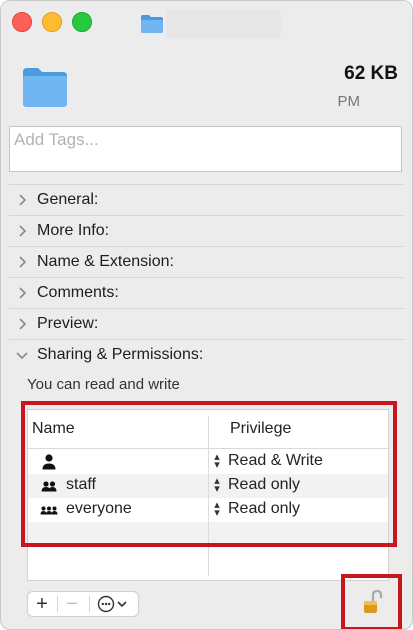 The height and width of the screenshot is (630, 413). Describe the element at coordinates (42, 604) in the screenshot. I see `add-user-button: +` at that location.